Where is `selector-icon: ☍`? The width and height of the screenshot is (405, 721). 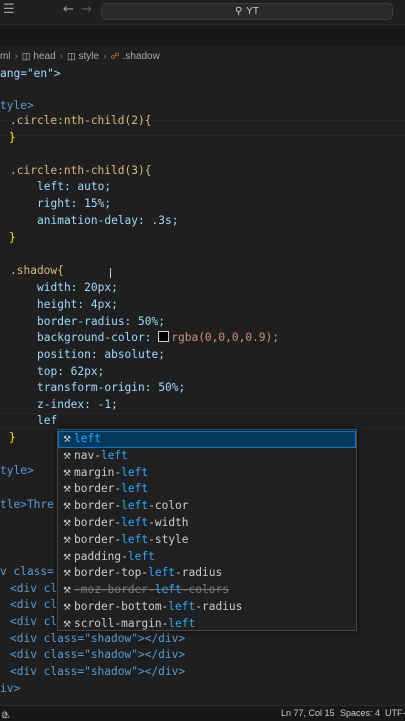 selector-icon: ☍ is located at coordinates (115, 55).